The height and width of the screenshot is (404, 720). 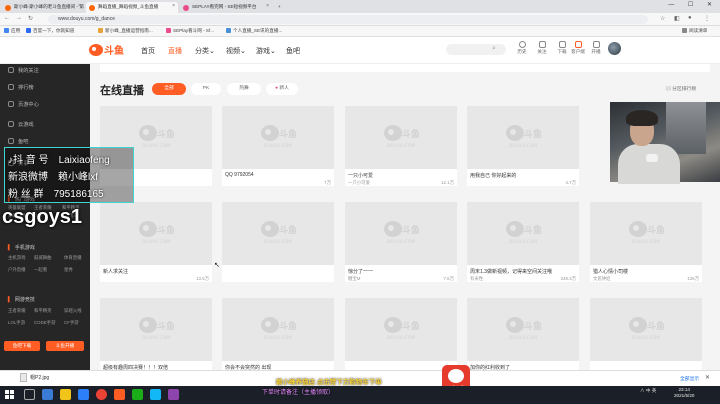 I want to click on sidebar-game-link: 户外直播, so click(x=17, y=270).